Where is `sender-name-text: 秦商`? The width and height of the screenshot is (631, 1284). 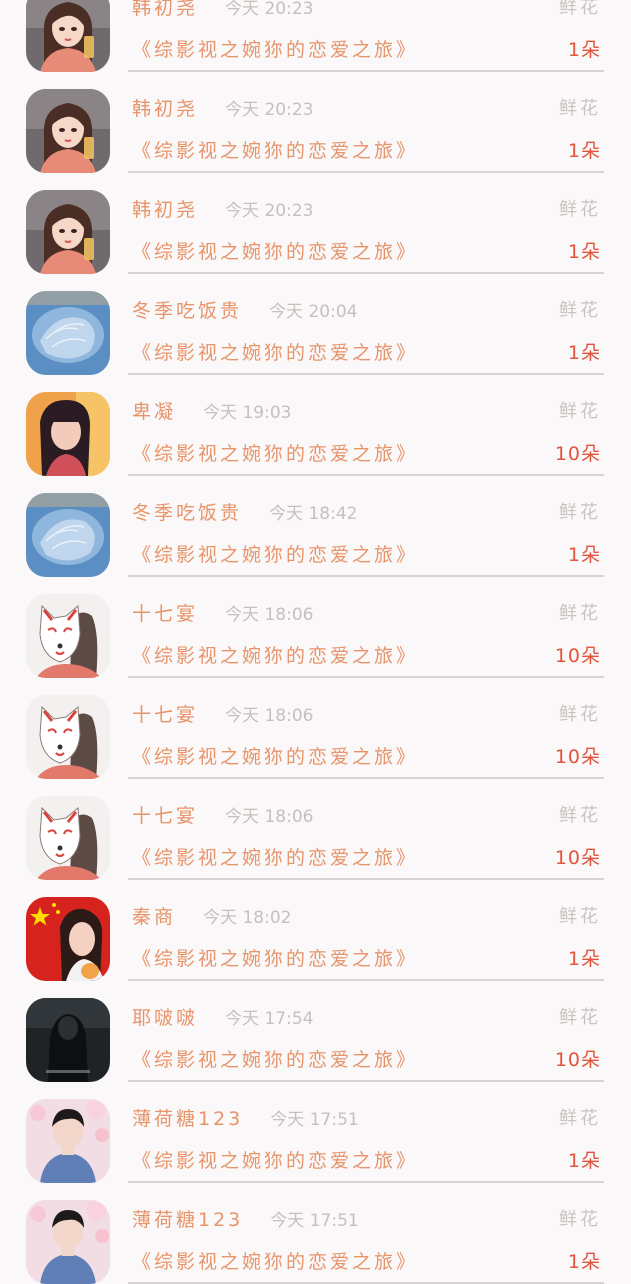 sender-name-text: 秦商 is located at coordinates (154, 917).